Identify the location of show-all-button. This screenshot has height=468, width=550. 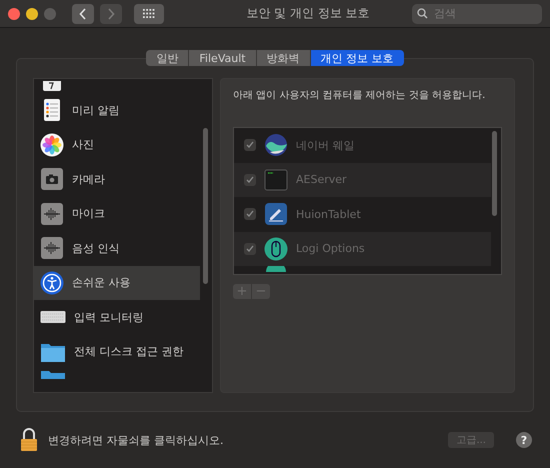
(149, 14).